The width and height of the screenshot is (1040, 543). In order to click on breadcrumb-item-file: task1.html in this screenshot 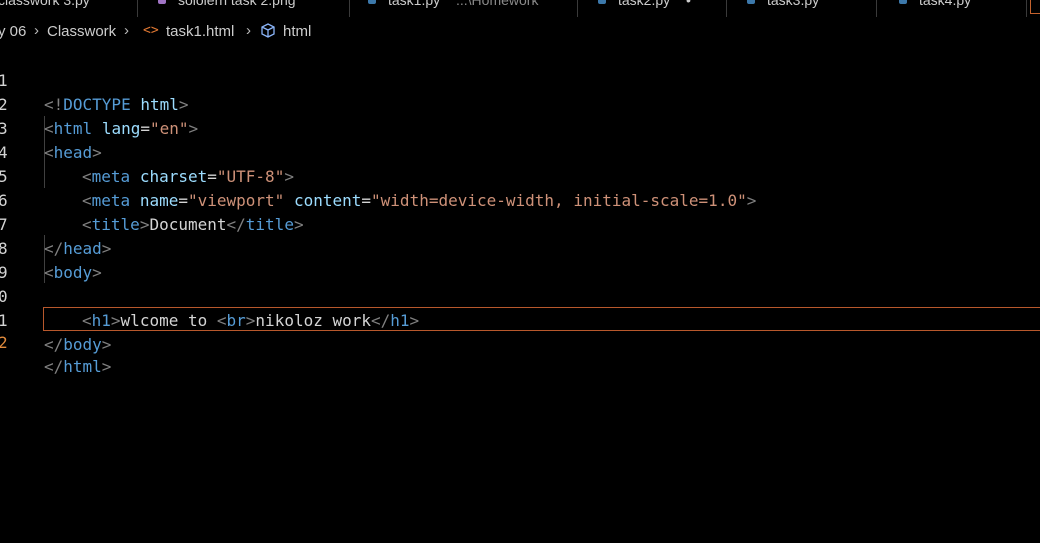, I will do `click(200, 31)`.